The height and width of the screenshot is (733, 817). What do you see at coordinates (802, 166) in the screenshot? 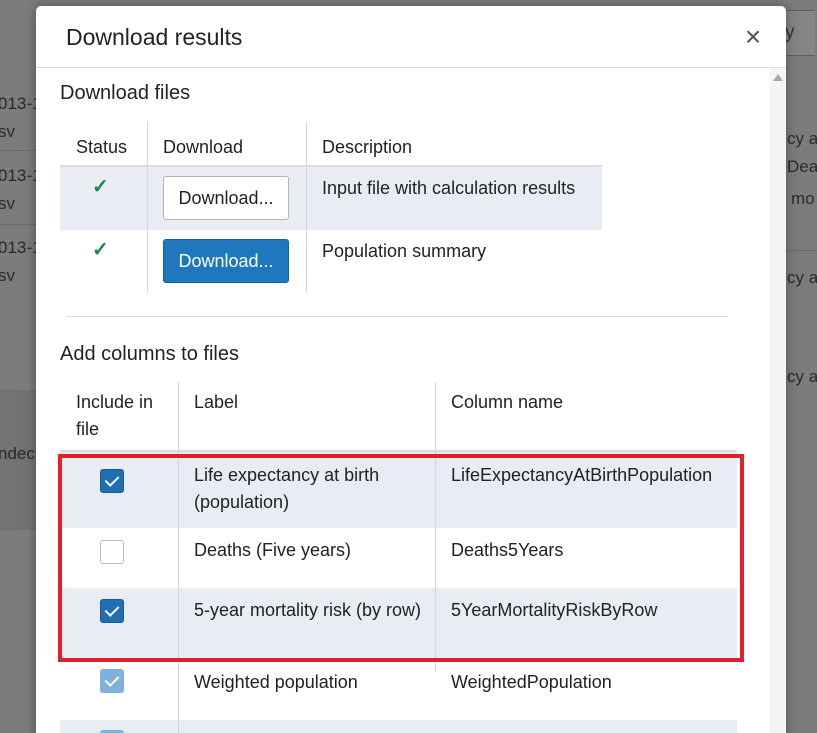
I see `background-text: Deat` at bounding box center [802, 166].